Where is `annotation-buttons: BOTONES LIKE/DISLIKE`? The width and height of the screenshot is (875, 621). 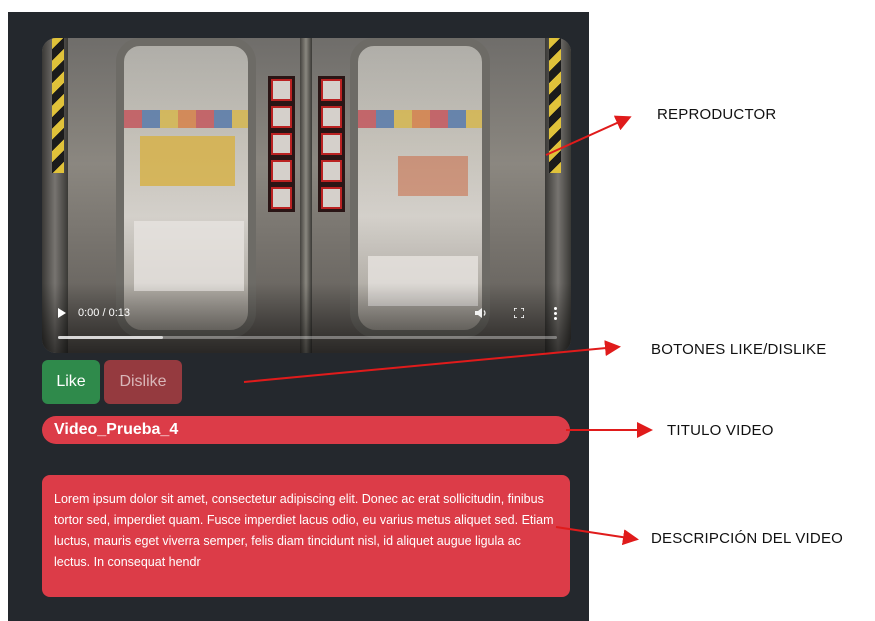
annotation-buttons: BOTONES LIKE/DISLIKE is located at coordinates (739, 349).